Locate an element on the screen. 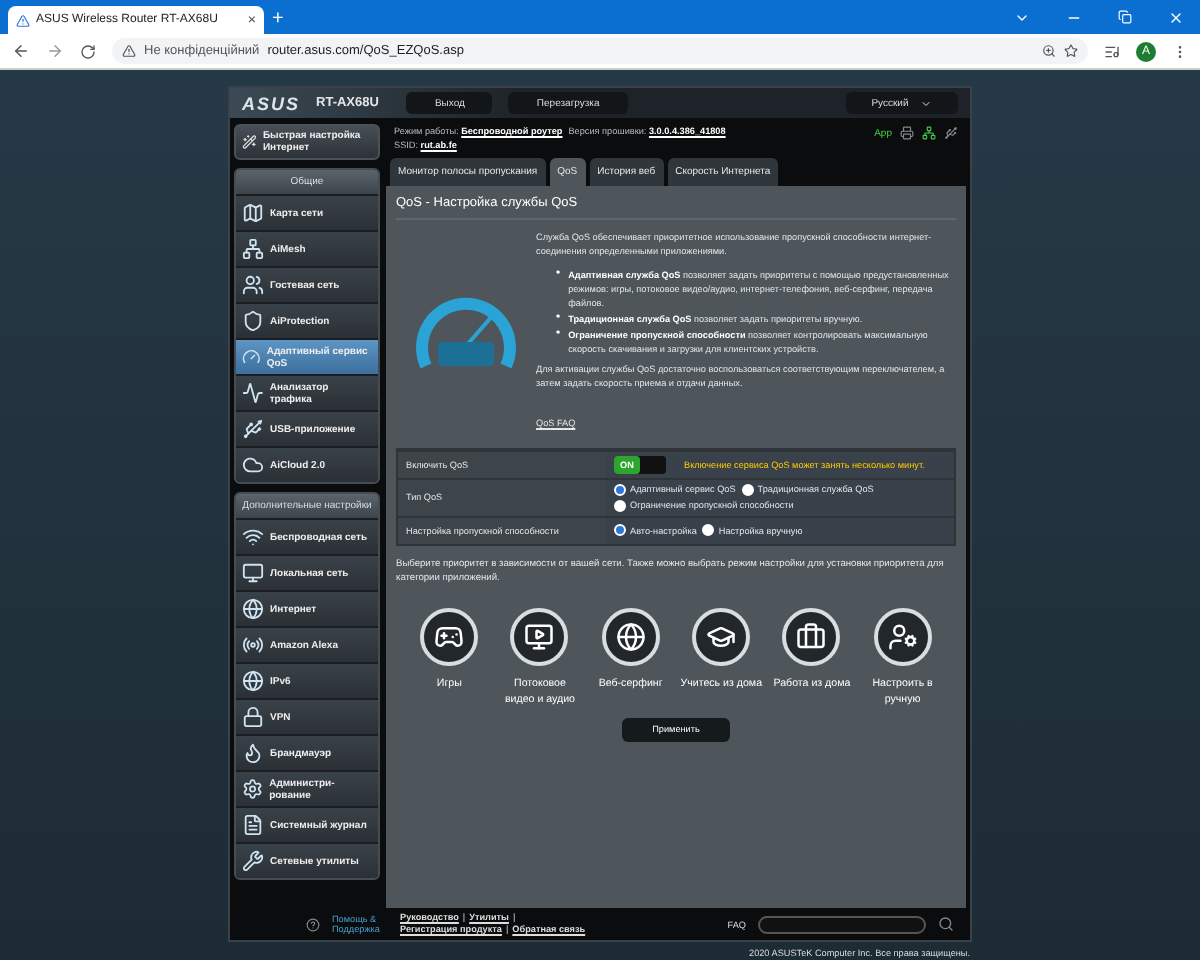  help-icon is located at coordinates (313, 924).